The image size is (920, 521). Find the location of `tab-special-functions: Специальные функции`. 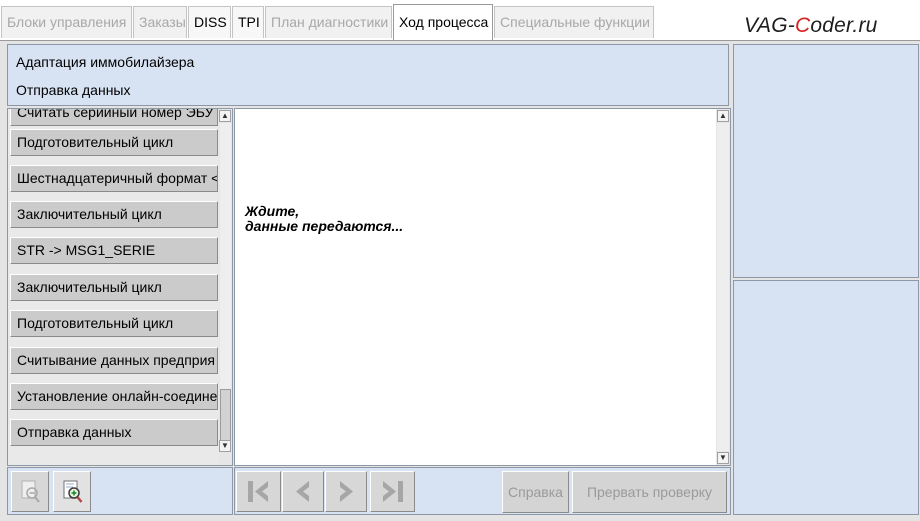

tab-special-functions: Специальные функции is located at coordinates (574, 22).